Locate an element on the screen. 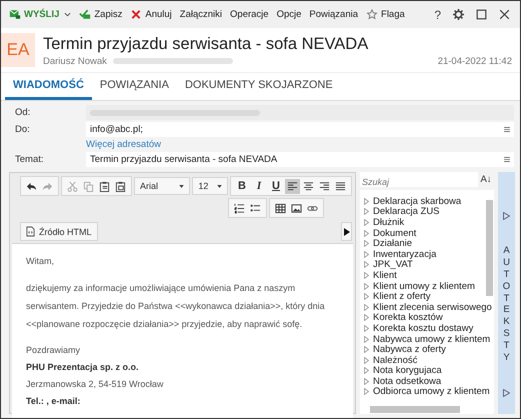  document-icon is located at coordinates (30, 231).